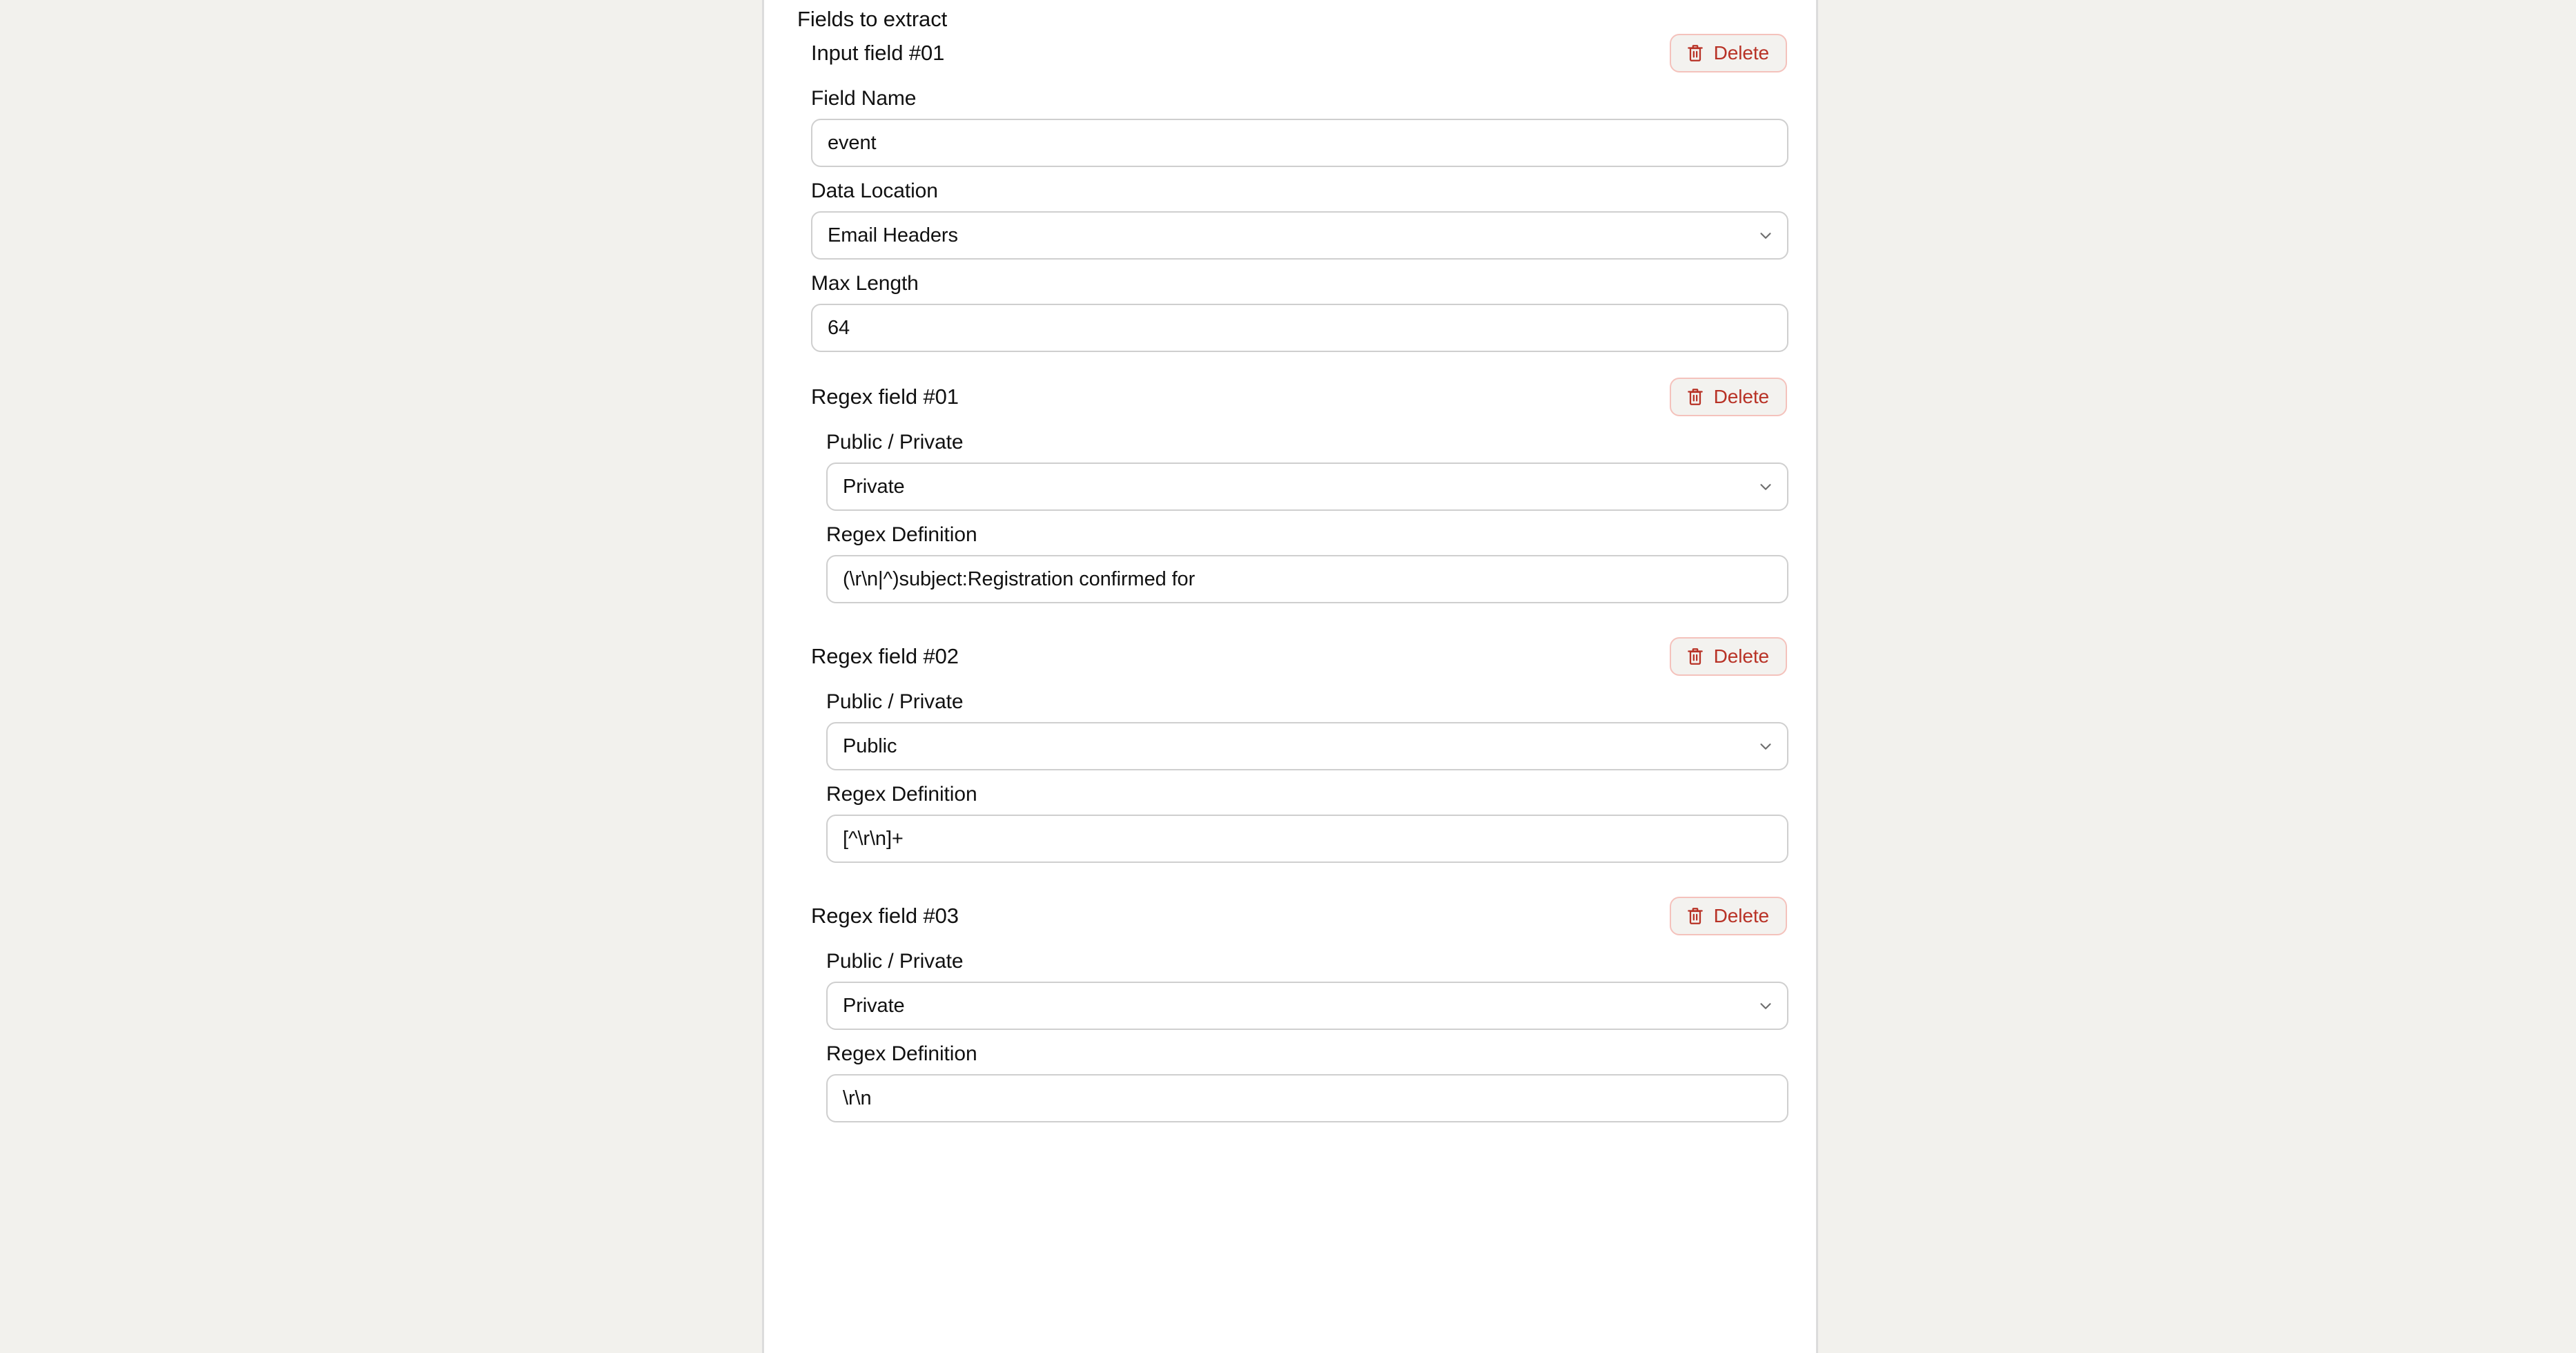 This screenshot has height=1353, width=2576. What do you see at coordinates (1299, 916) in the screenshot?
I see `regex-field-header-3: Regex field #03 Delete` at bounding box center [1299, 916].